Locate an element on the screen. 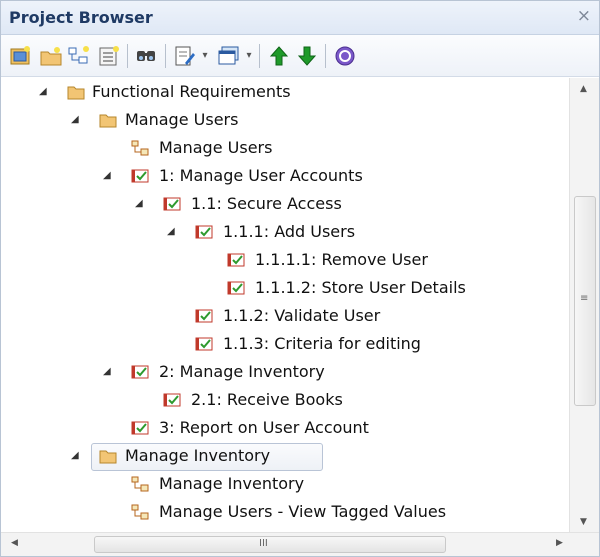 The image size is (600, 557). new-package-icon is located at coordinates (51, 56).